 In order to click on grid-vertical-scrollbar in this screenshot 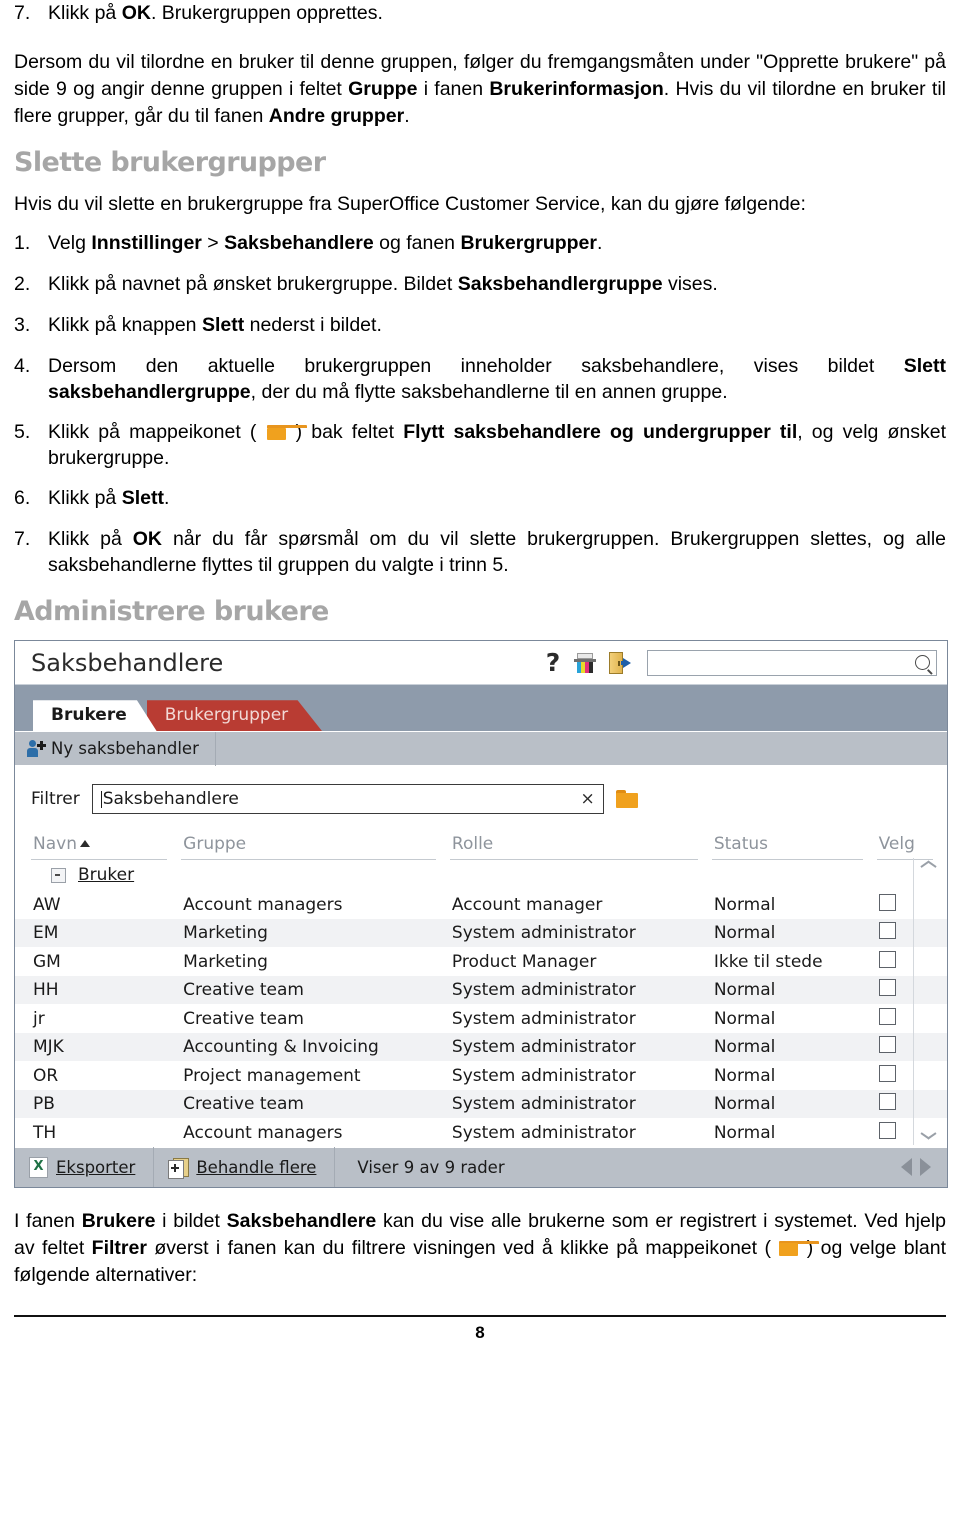, I will do `click(928, 1001)`.